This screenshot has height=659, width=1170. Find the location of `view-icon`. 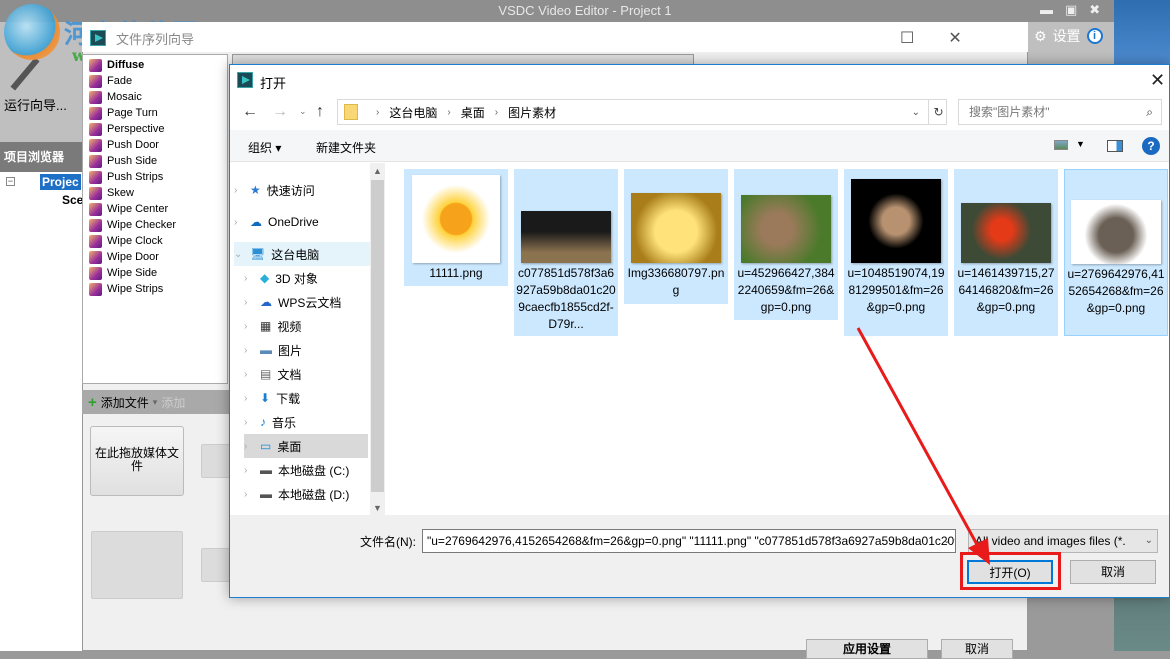

view-icon is located at coordinates (1061, 145).